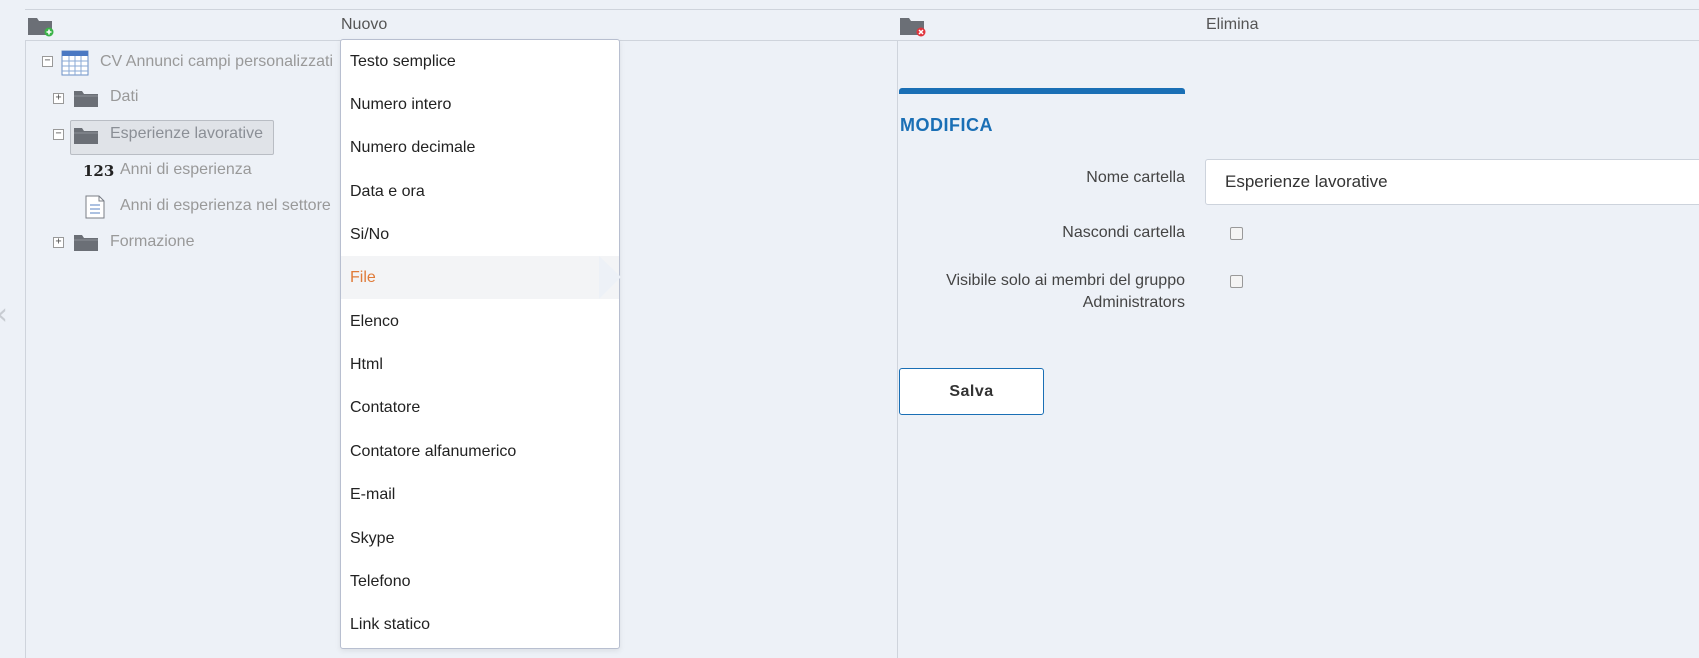  I want to click on document-field-icon, so click(95, 207).